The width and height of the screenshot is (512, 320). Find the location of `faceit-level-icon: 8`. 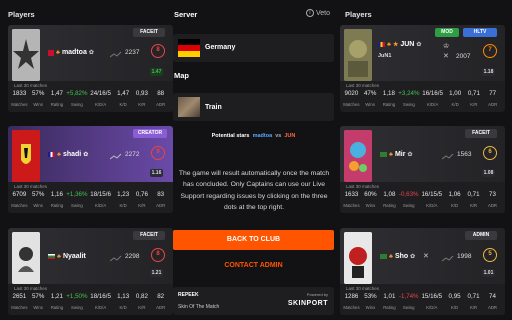

faceit-level-icon: 8 is located at coordinates (158, 255).